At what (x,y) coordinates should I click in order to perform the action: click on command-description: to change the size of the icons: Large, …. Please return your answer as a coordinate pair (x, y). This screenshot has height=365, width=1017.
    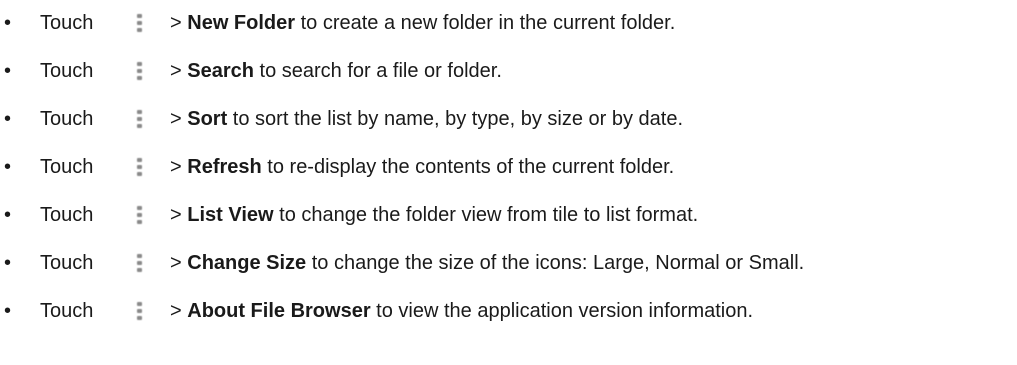
    Looking at the image, I should click on (555, 263).